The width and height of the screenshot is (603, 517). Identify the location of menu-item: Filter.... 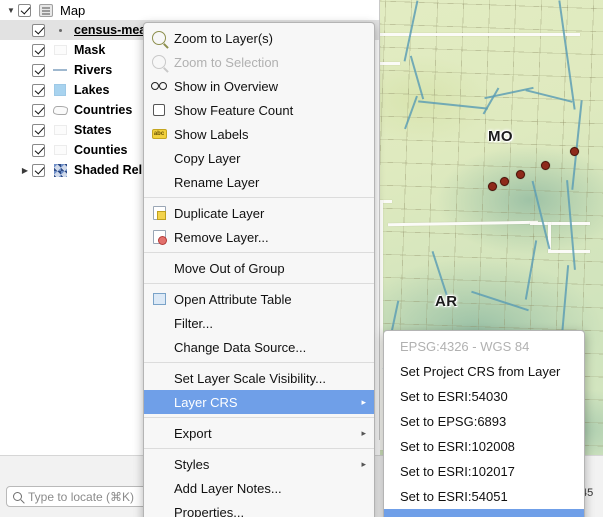
(259, 323).